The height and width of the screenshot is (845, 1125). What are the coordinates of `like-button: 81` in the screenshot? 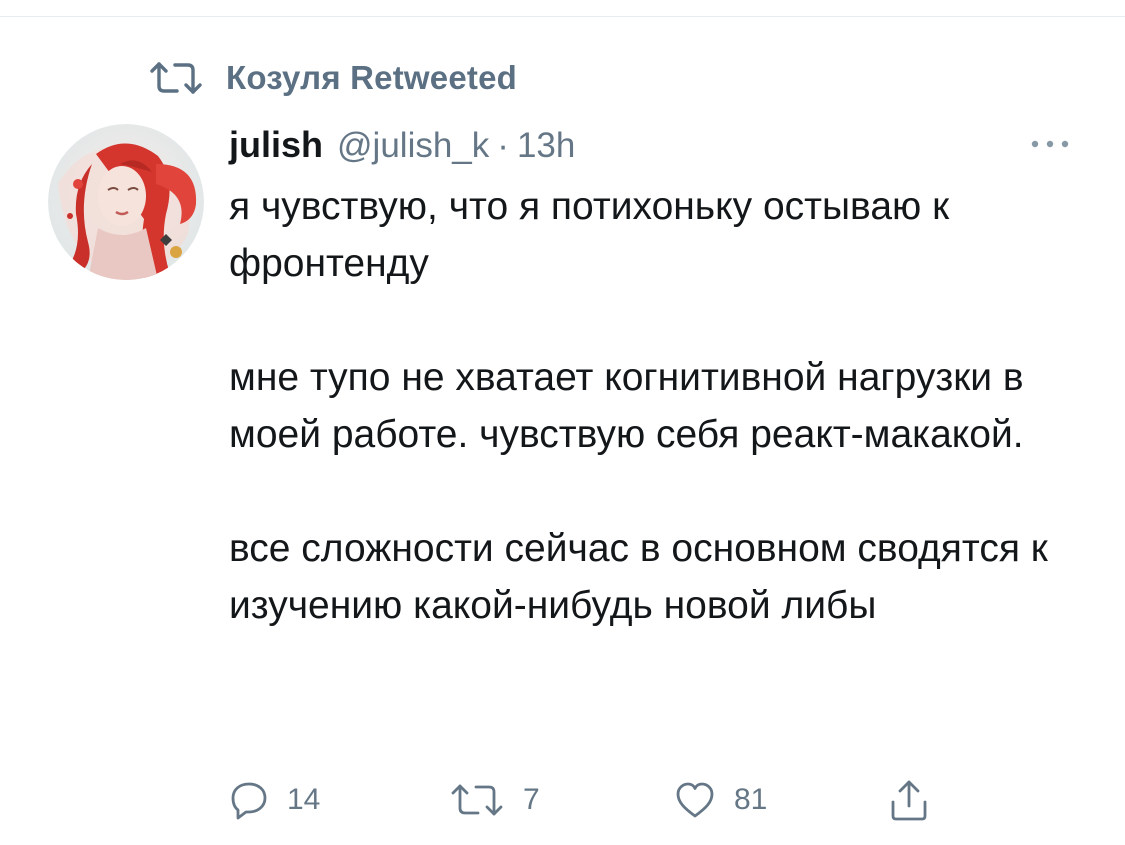 It's located at (720, 800).